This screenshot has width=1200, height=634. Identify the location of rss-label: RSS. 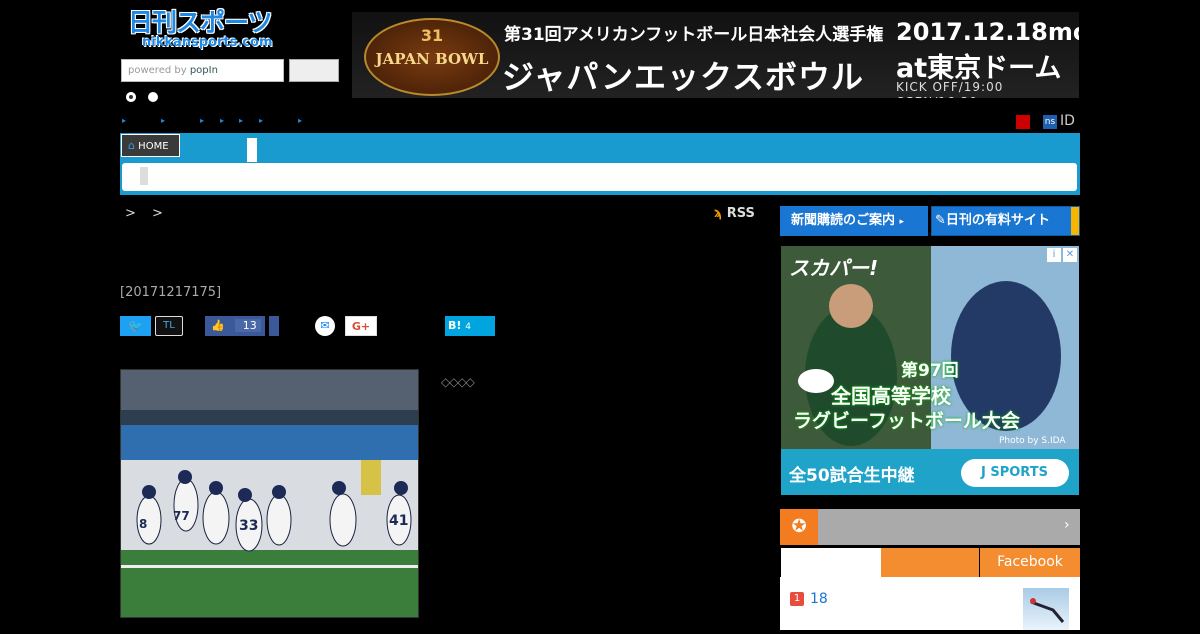
(740, 213).